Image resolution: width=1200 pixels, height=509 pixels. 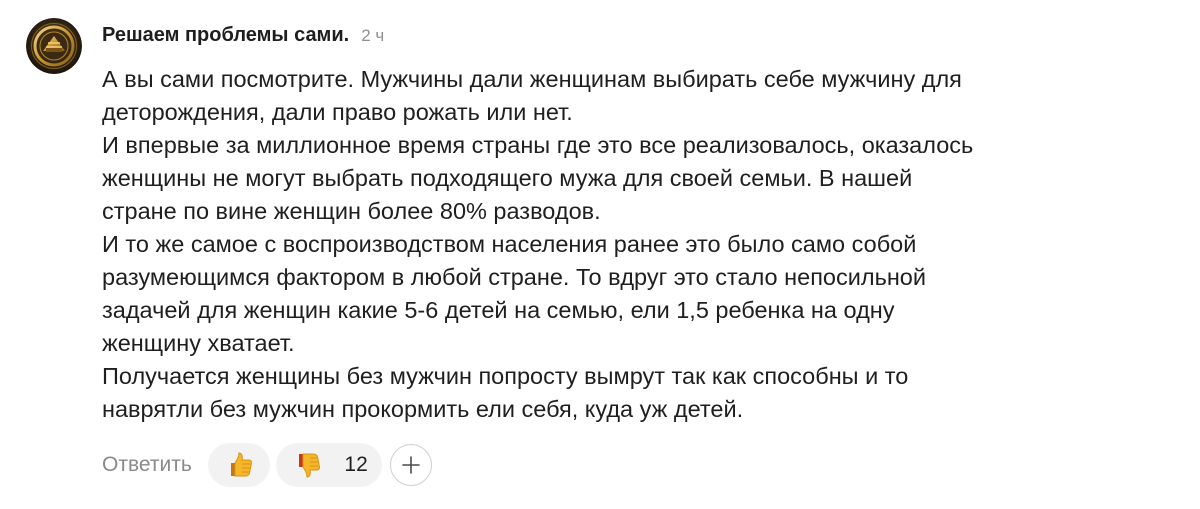 I want to click on reply-button: Ответить, so click(x=147, y=465).